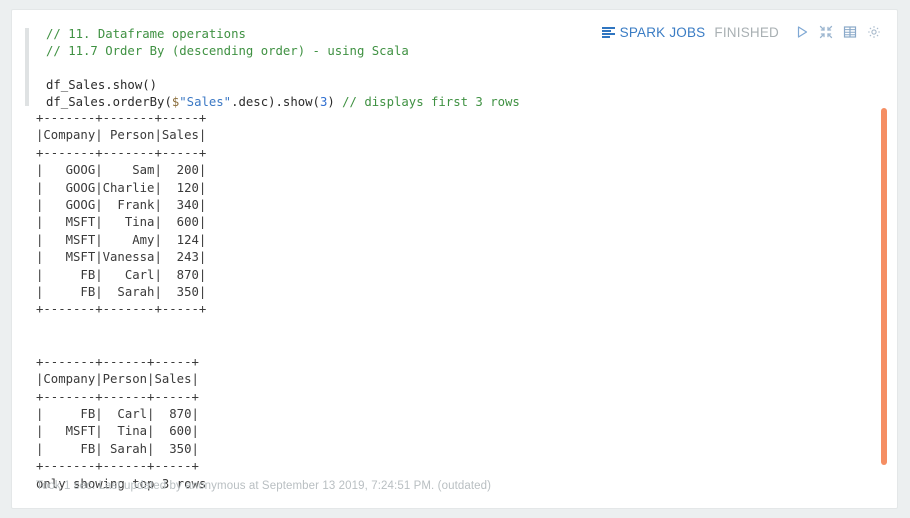 This screenshot has width=910, height=518. What do you see at coordinates (205, 102) in the screenshot?
I see `code-token: "Sales"` at bounding box center [205, 102].